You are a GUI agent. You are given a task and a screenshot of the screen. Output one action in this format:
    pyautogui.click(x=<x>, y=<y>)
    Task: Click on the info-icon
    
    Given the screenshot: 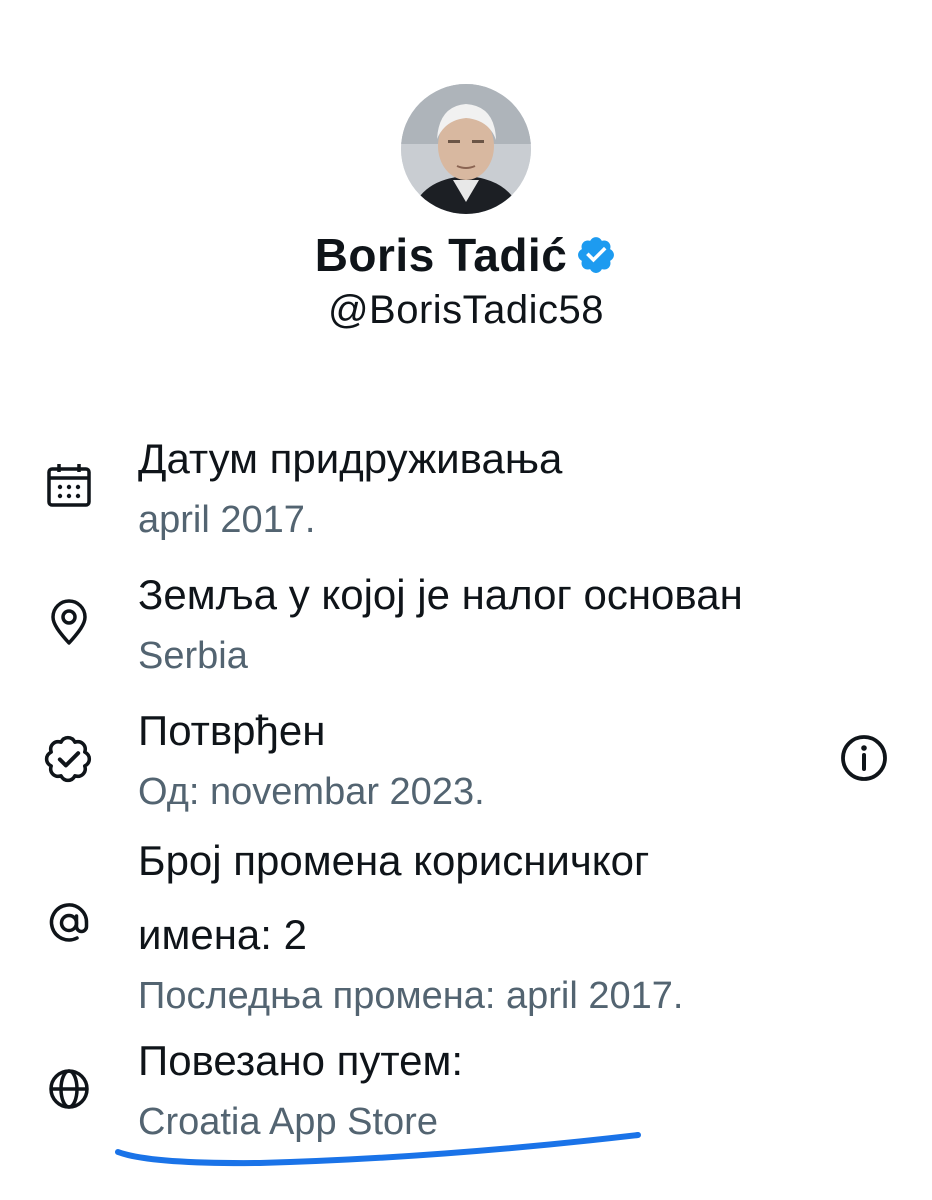 What is the action you would take?
    pyautogui.click(x=864, y=758)
    